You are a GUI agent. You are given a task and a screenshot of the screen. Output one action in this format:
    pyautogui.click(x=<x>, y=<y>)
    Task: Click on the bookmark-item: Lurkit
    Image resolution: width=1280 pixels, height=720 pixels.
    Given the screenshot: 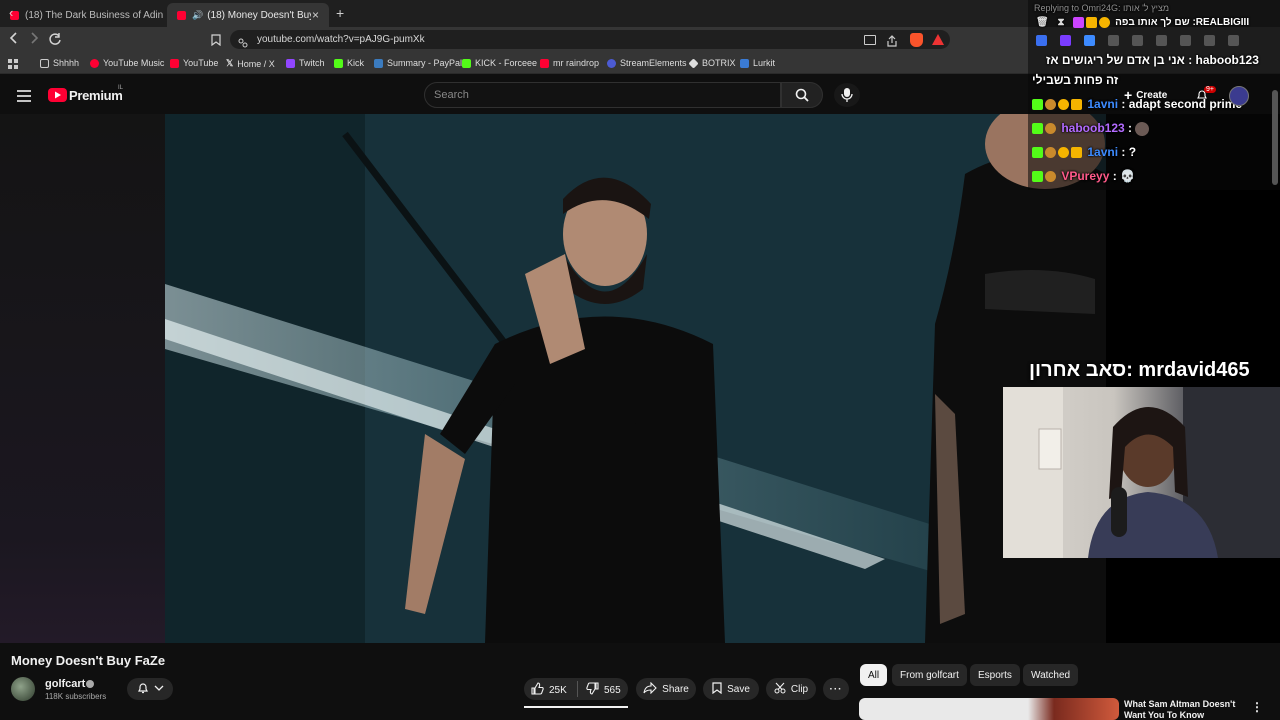 What is the action you would take?
    pyautogui.click(x=757, y=63)
    